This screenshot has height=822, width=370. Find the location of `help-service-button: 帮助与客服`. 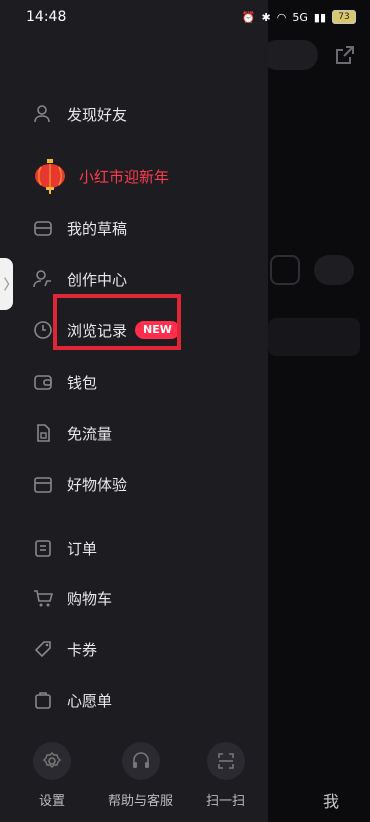

help-service-button: 帮助与客服 is located at coordinates (140, 775).